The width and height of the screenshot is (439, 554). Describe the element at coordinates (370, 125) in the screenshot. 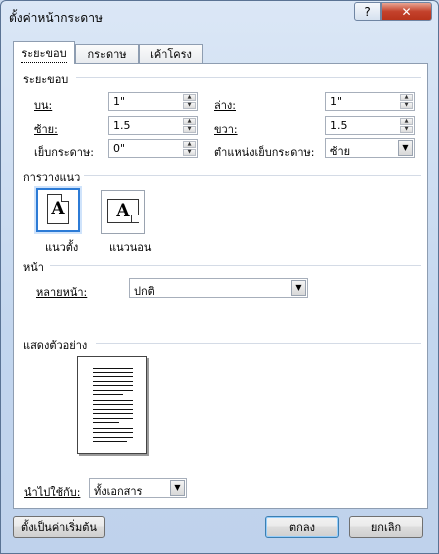

I see `right-margin-spinner: 1.5 ▲ ▼` at that location.